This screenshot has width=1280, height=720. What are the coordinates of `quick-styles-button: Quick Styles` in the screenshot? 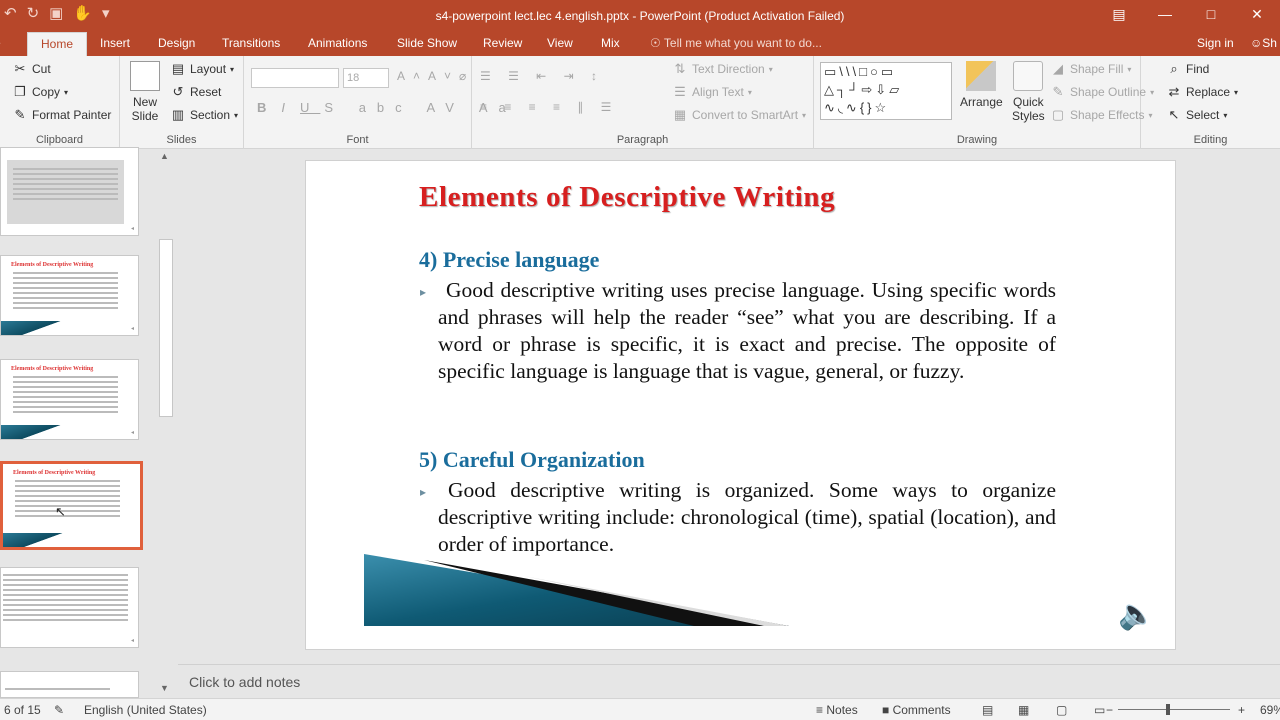 It's located at (1028, 92).